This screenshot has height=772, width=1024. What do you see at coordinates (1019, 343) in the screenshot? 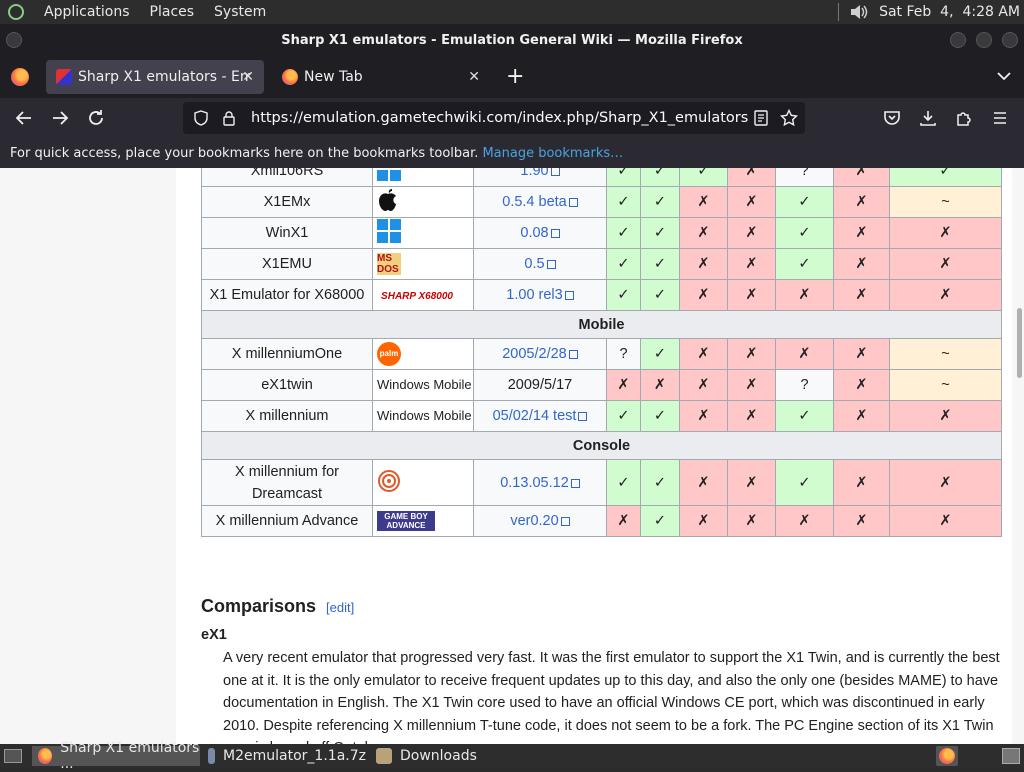
I see `page-scrollbar` at bounding box center [1019, 343].